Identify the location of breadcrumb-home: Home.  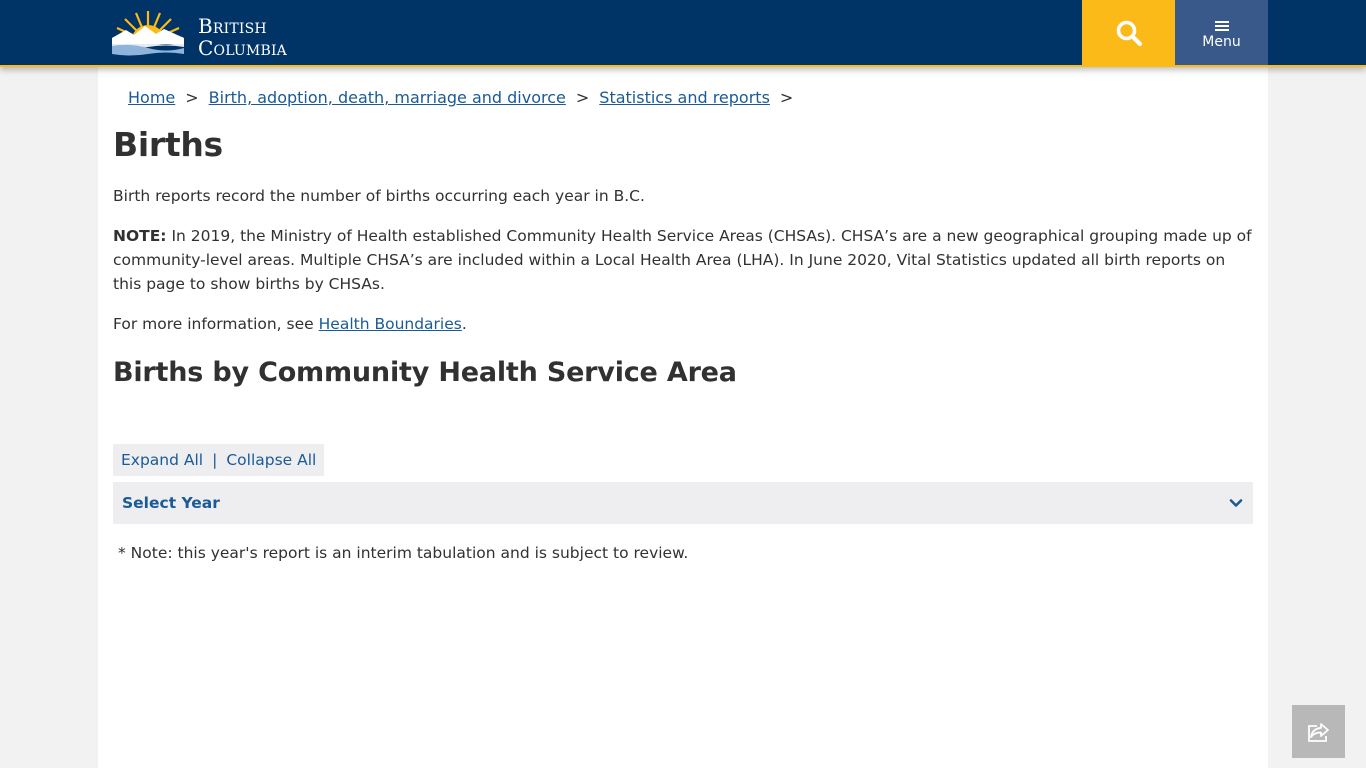
(151, 97).